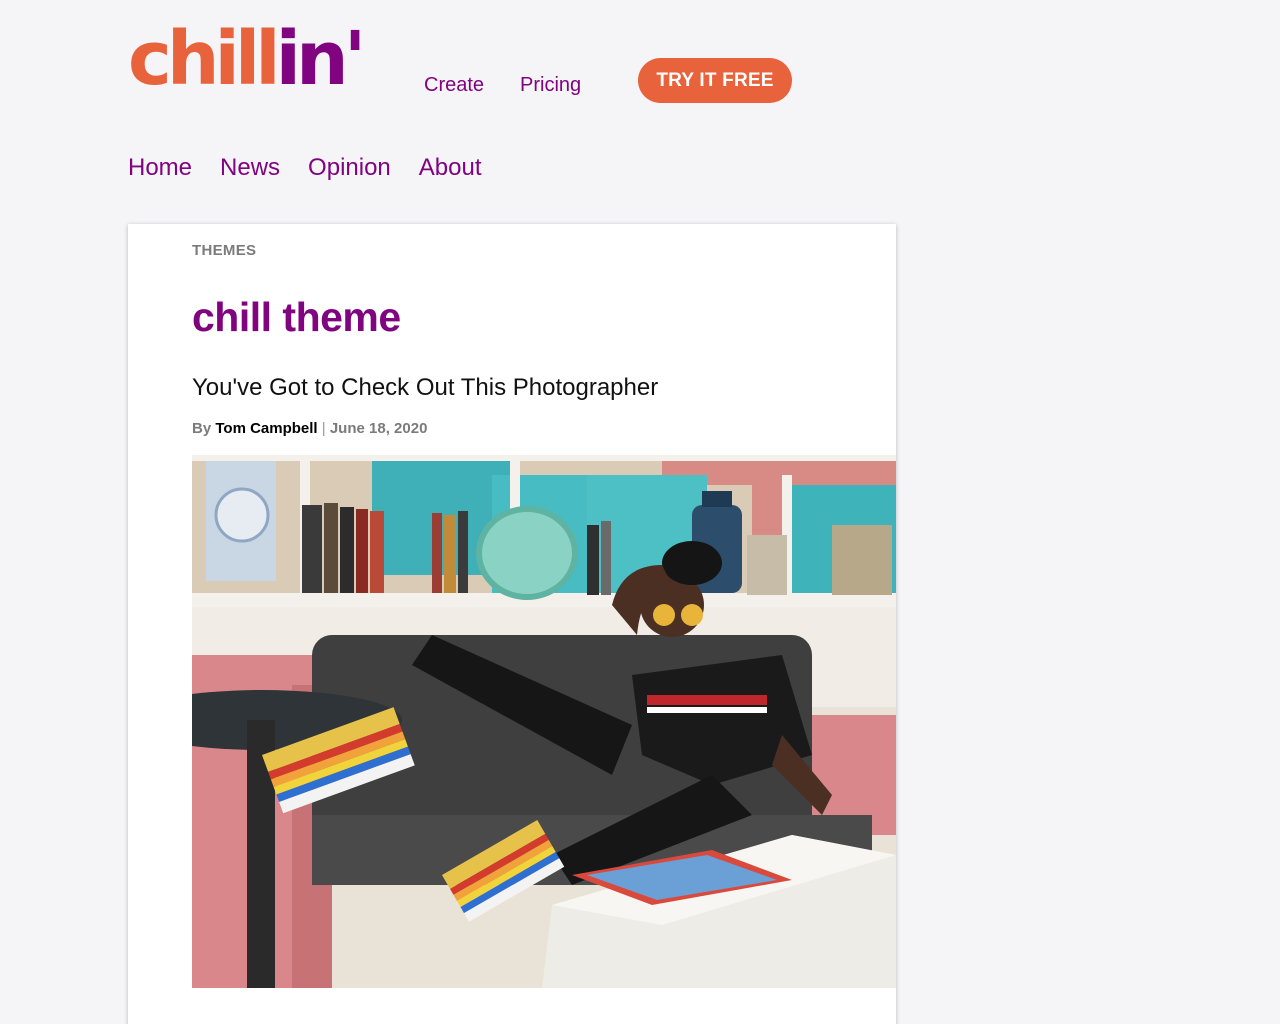  What do you see at coordinates (250, 168) in the screenshot?
I see `nav-news: News` at bounding box center [250, 168].